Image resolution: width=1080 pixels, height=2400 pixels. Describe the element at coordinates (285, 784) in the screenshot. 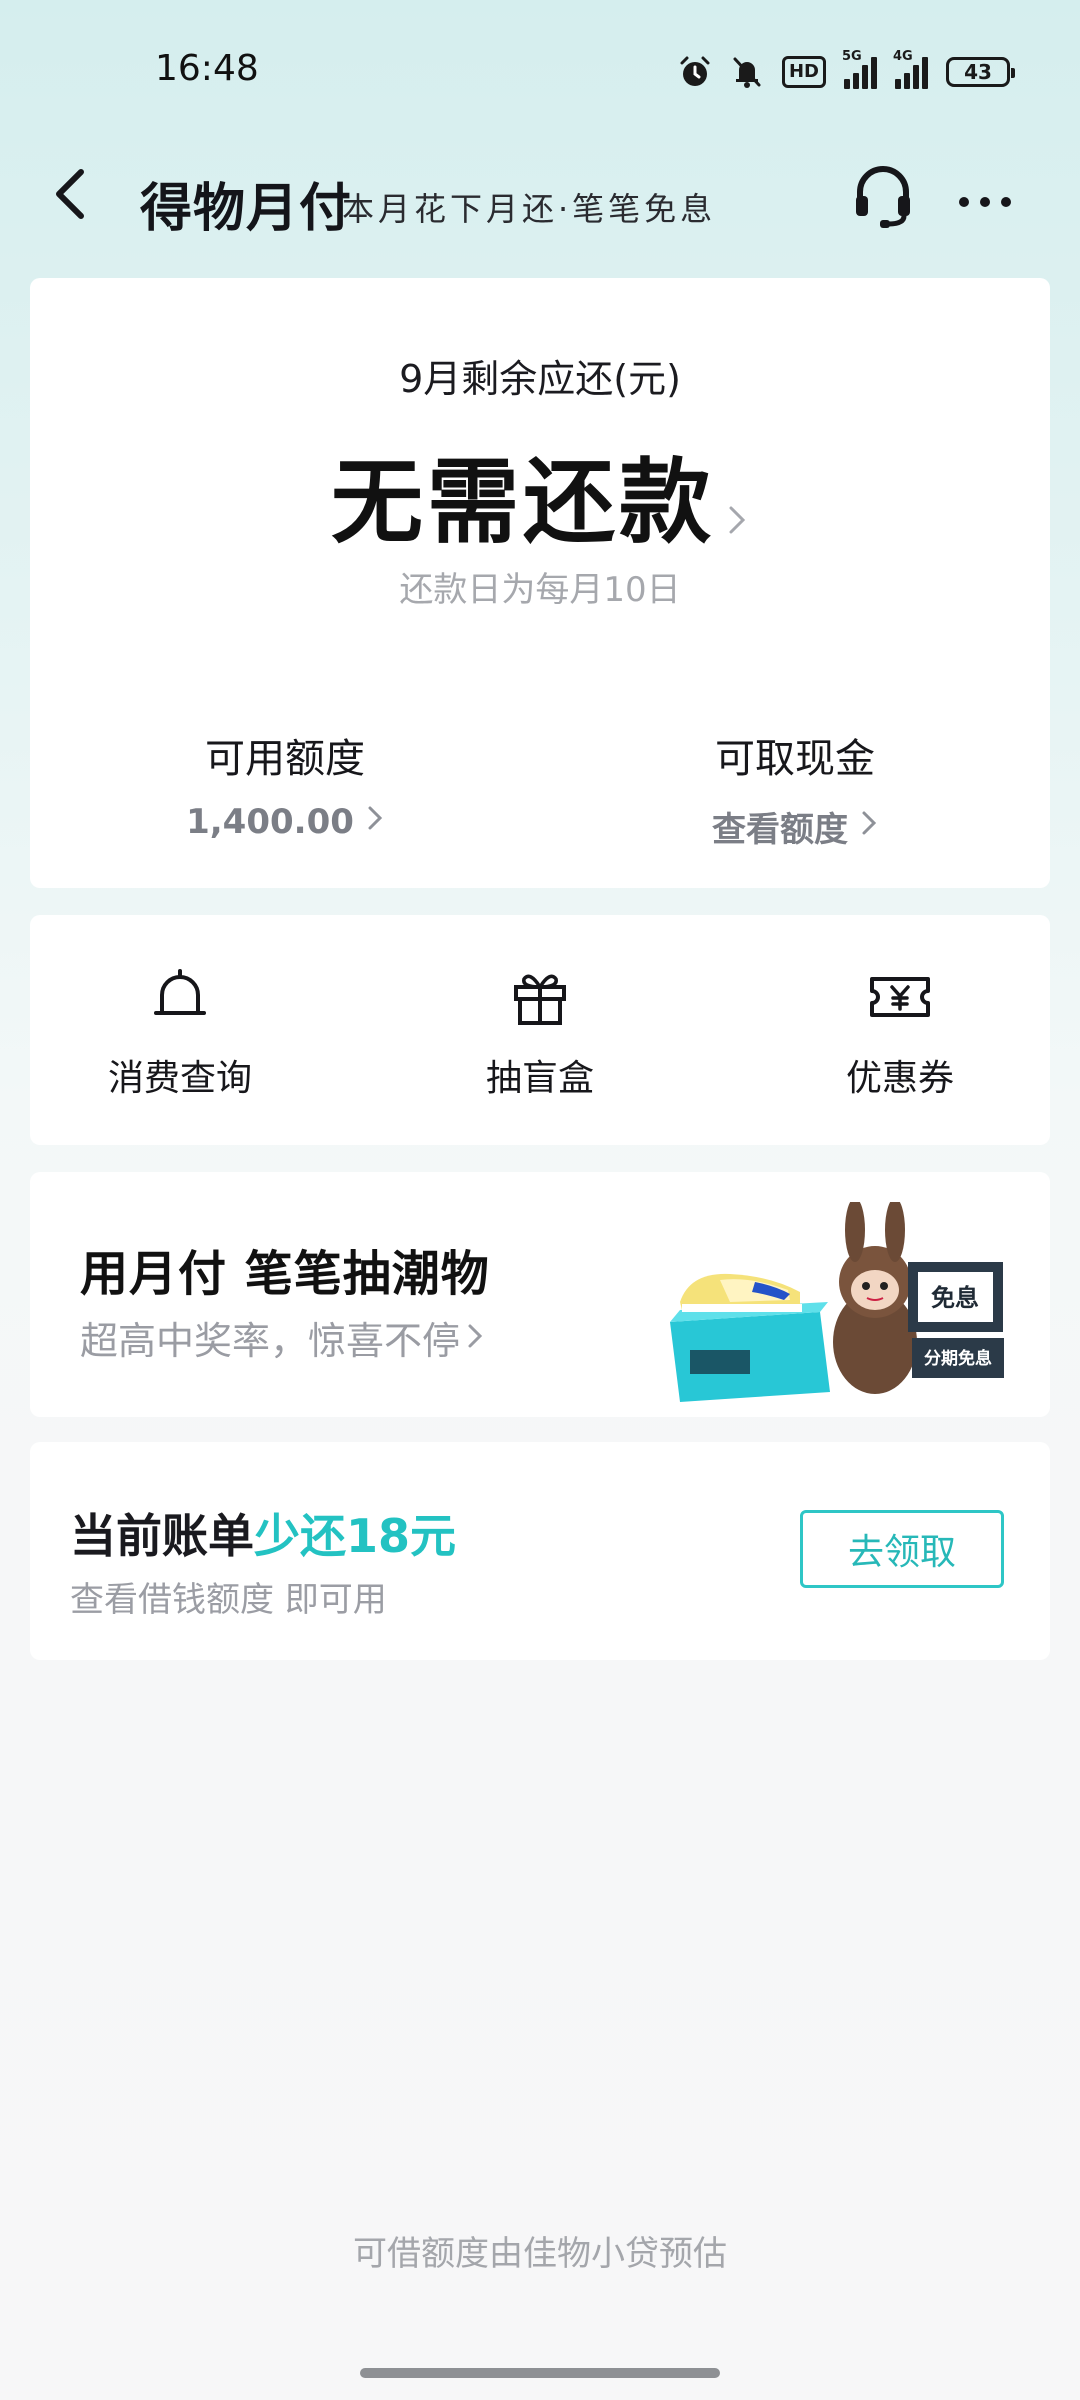

I see `available-credit: 可用额度 1,400.00` at that location.